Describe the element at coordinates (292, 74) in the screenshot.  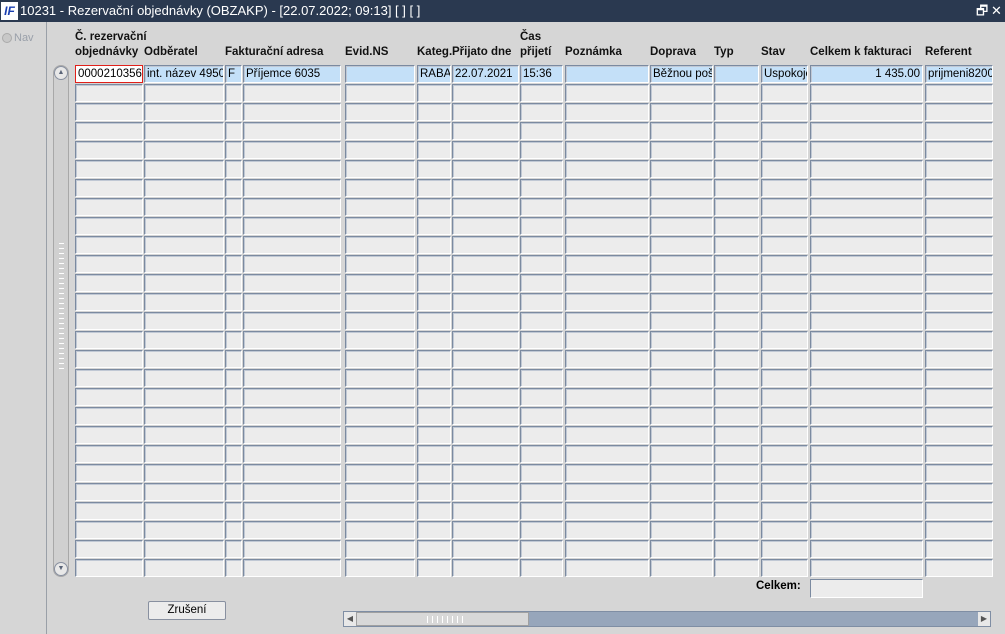
I see `table-cell: Příjemce 6035` at that location.